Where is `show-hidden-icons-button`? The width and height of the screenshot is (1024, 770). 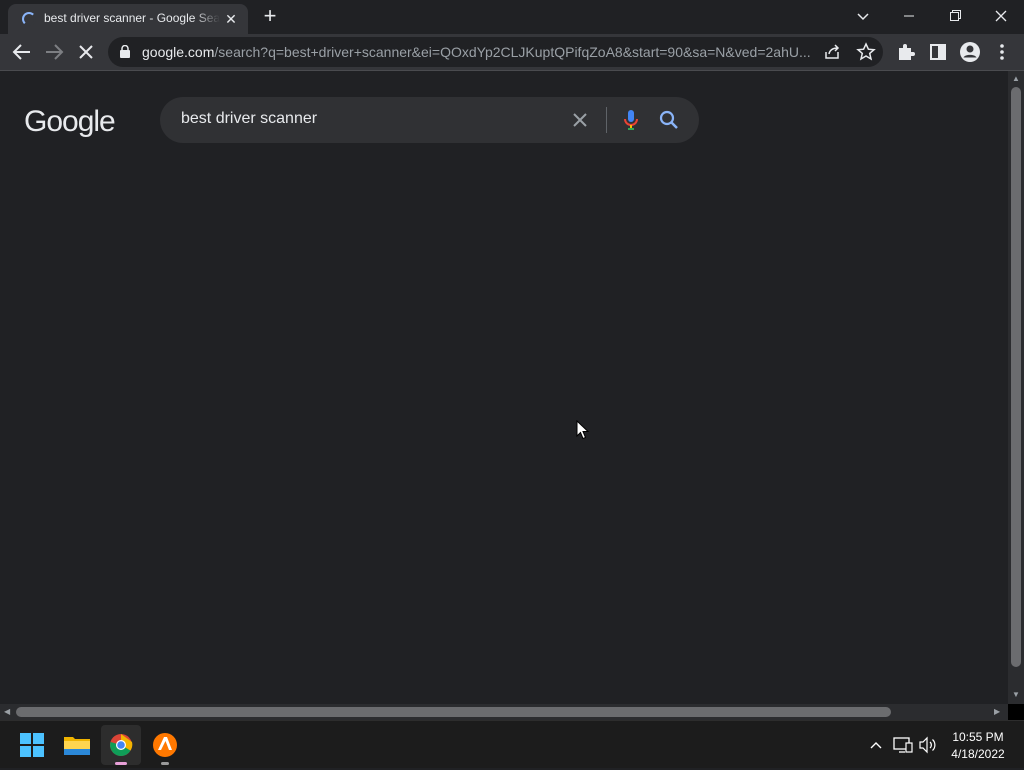
show-hidden-icons-button is located at coordinates (876, 745).